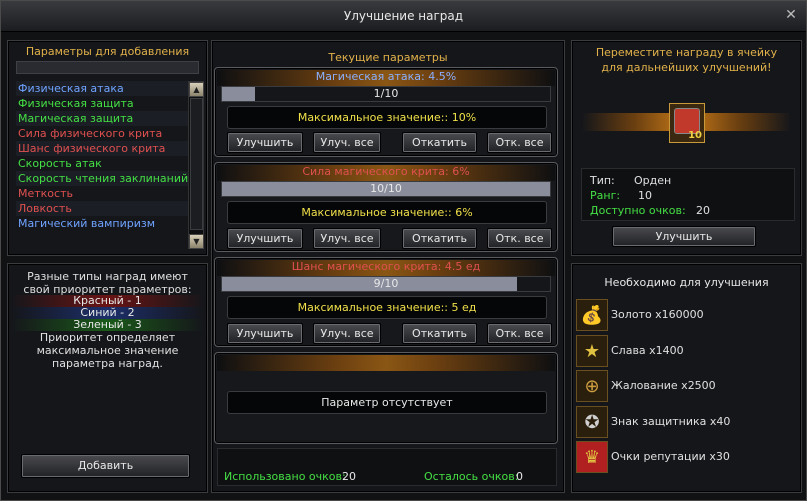  I want to click on used-points-label: Использовано очков:, so click(285, 476).